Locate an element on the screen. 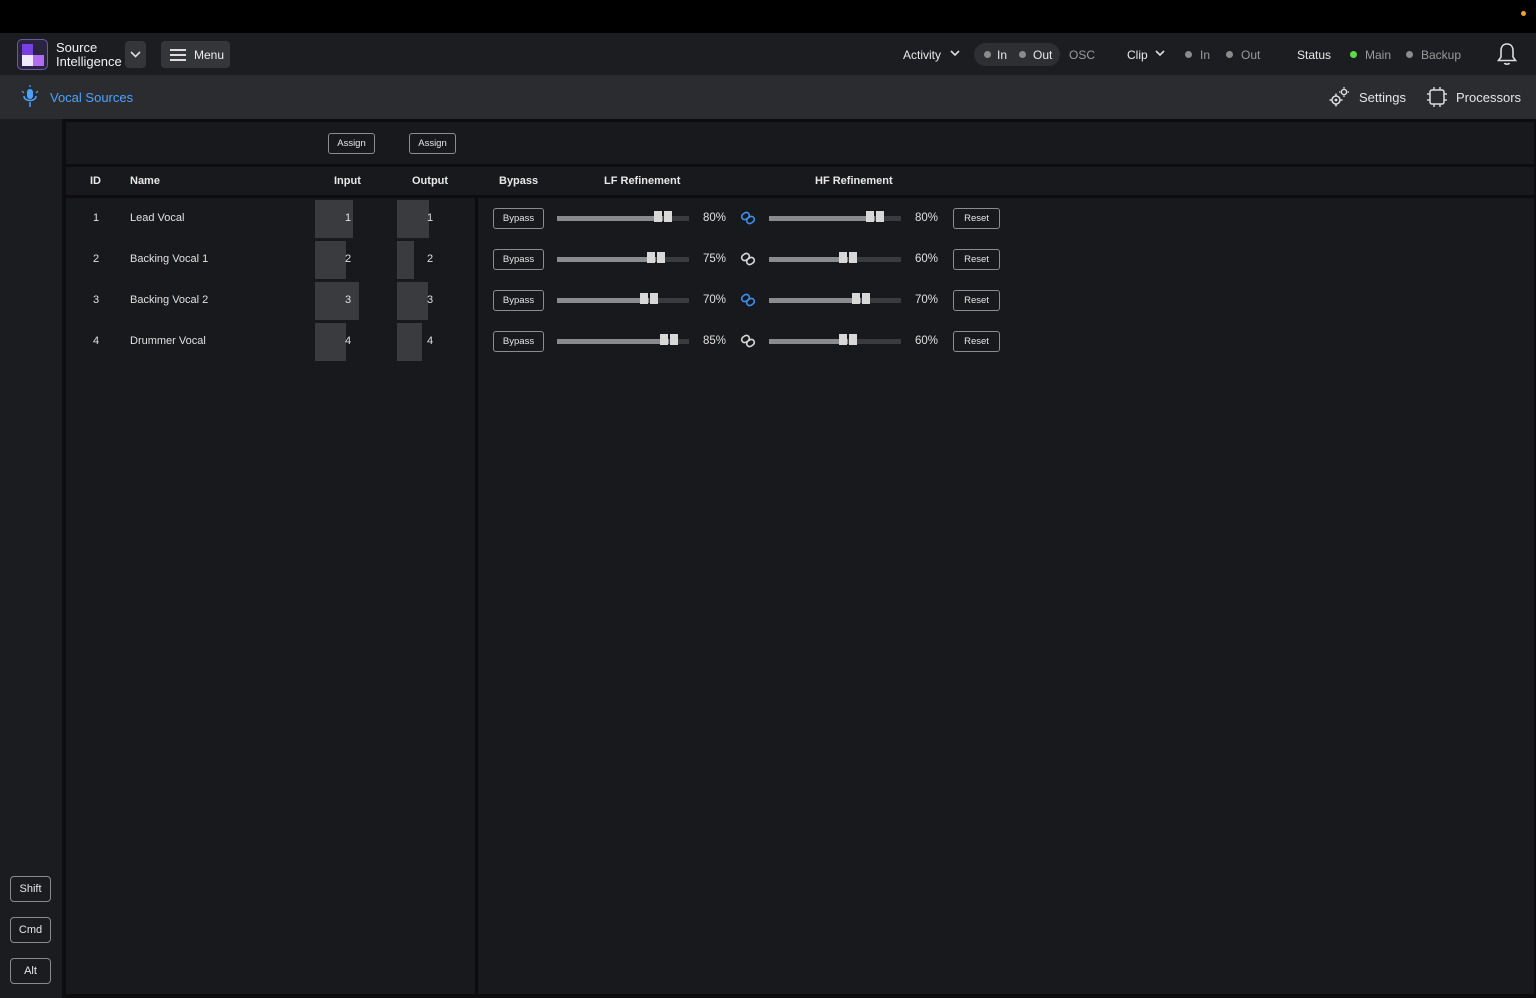 This screenshot has width=1536, height=998. page-title: Vocal Sources is located at coordinates (91, 97).